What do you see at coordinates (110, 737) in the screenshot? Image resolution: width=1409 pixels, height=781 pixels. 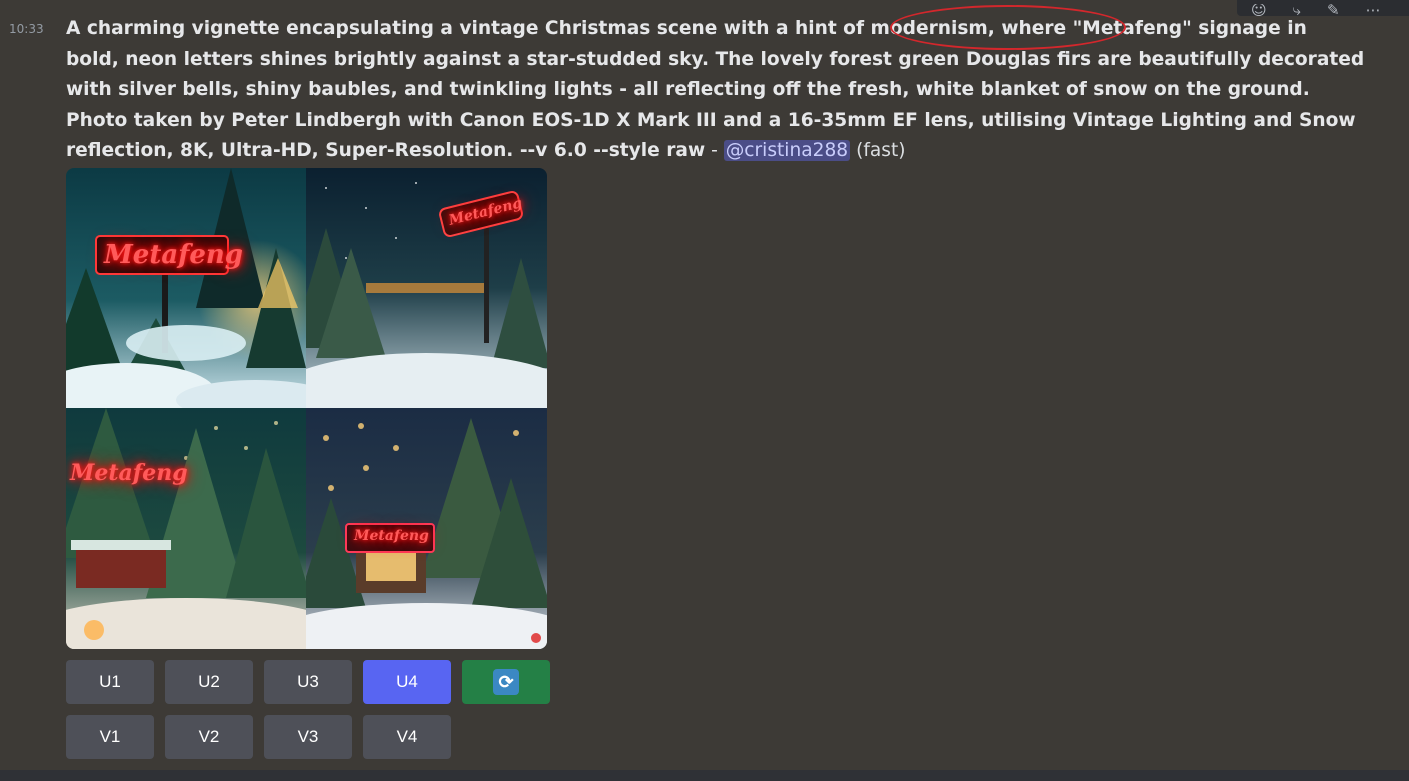 I see `v1-button: V1` at bounding box center [110, 737].